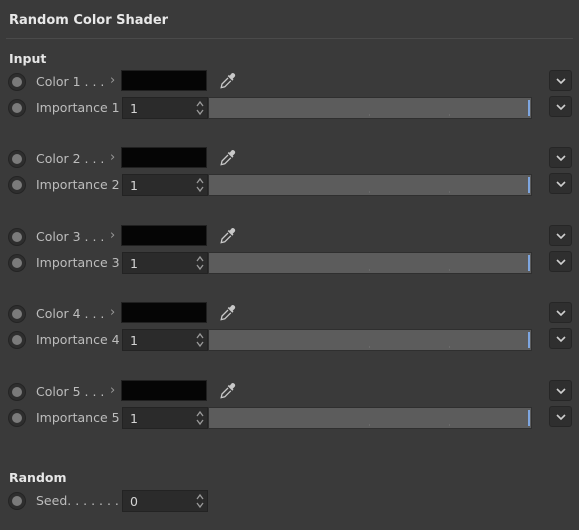  I want to click on importance-row-5: Importance 5 1, so click(289, 418).